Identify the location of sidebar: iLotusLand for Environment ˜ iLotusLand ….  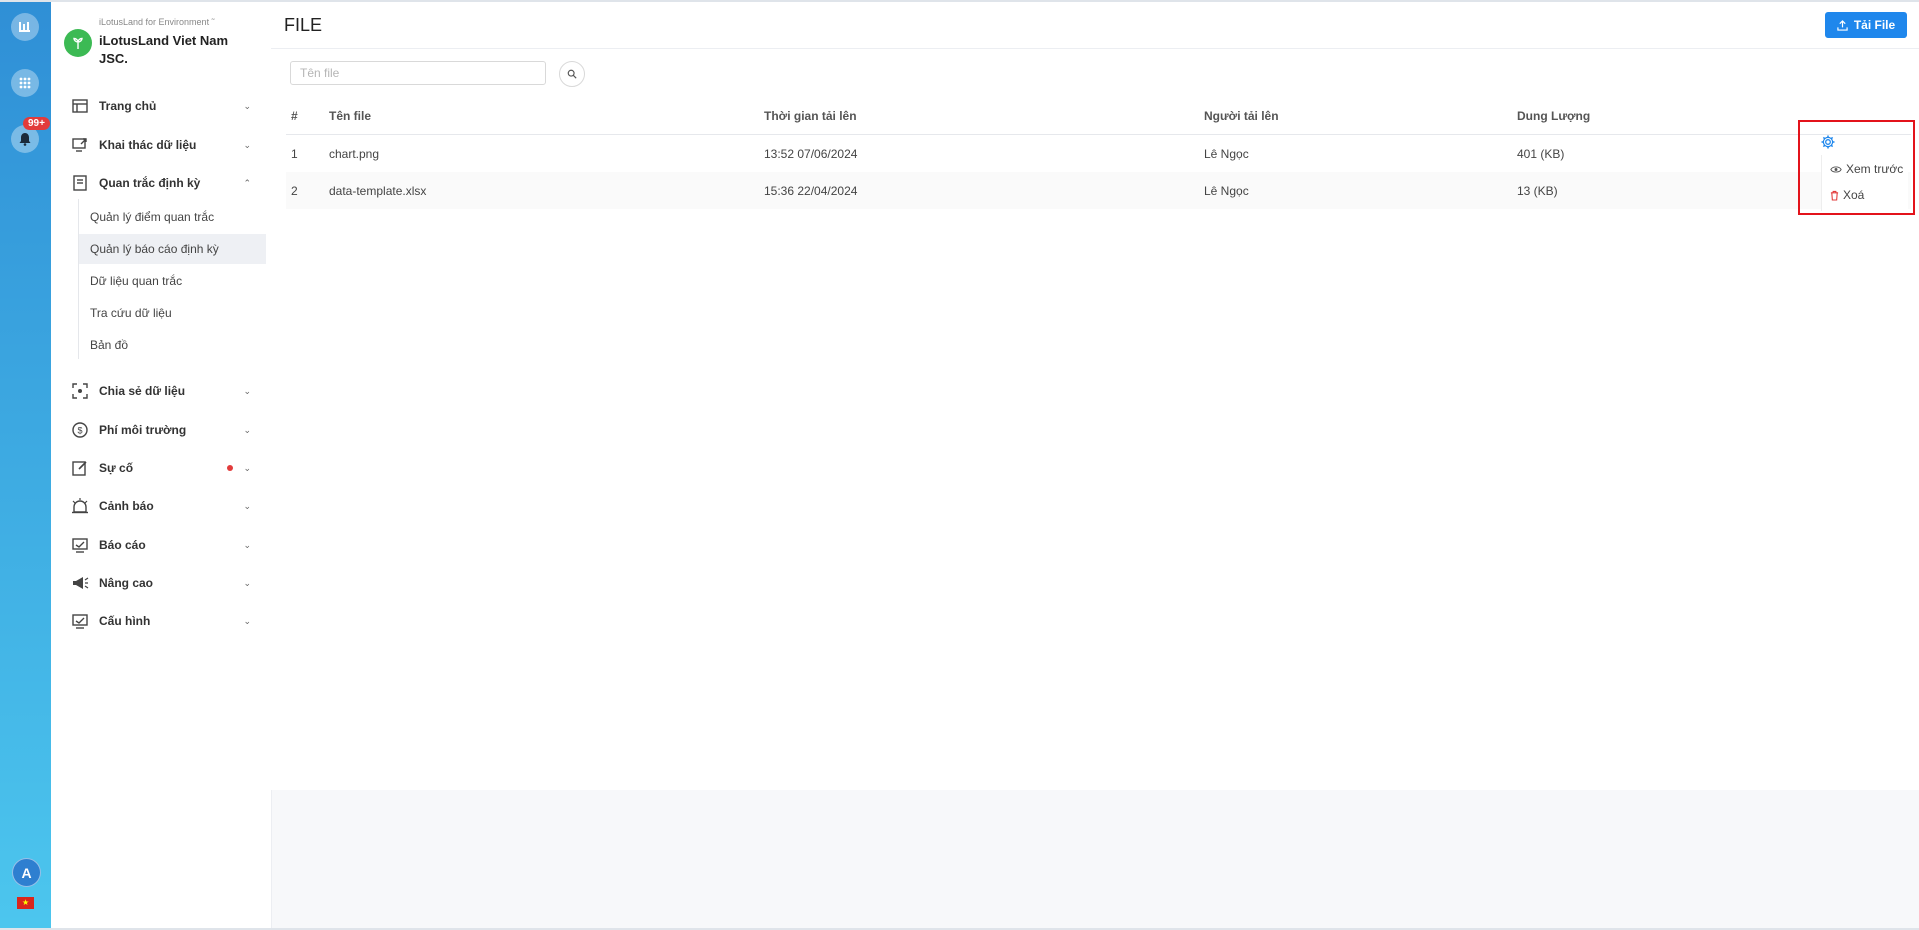
(161, 465).